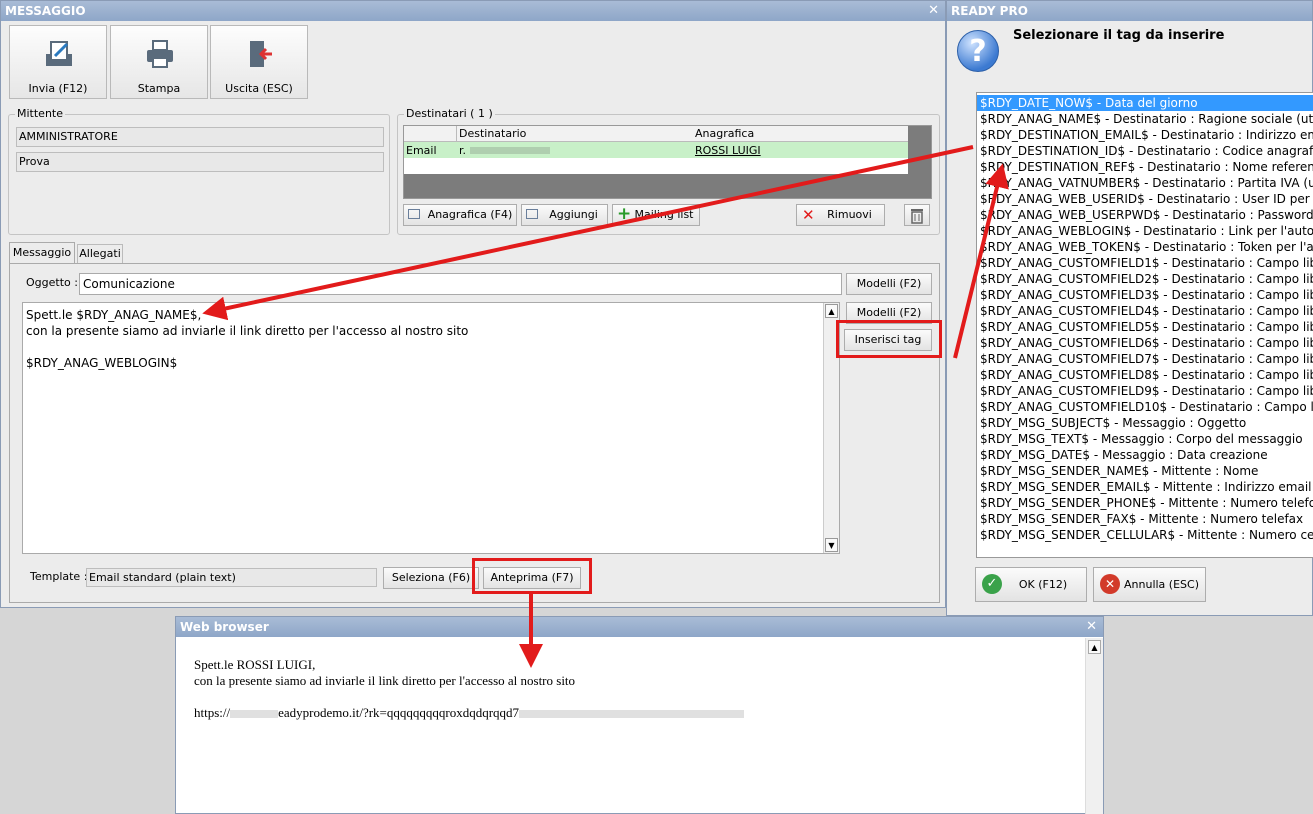 The image size is (1313, 814). I want to click on arrow-list-to-body, so click(588, 233).